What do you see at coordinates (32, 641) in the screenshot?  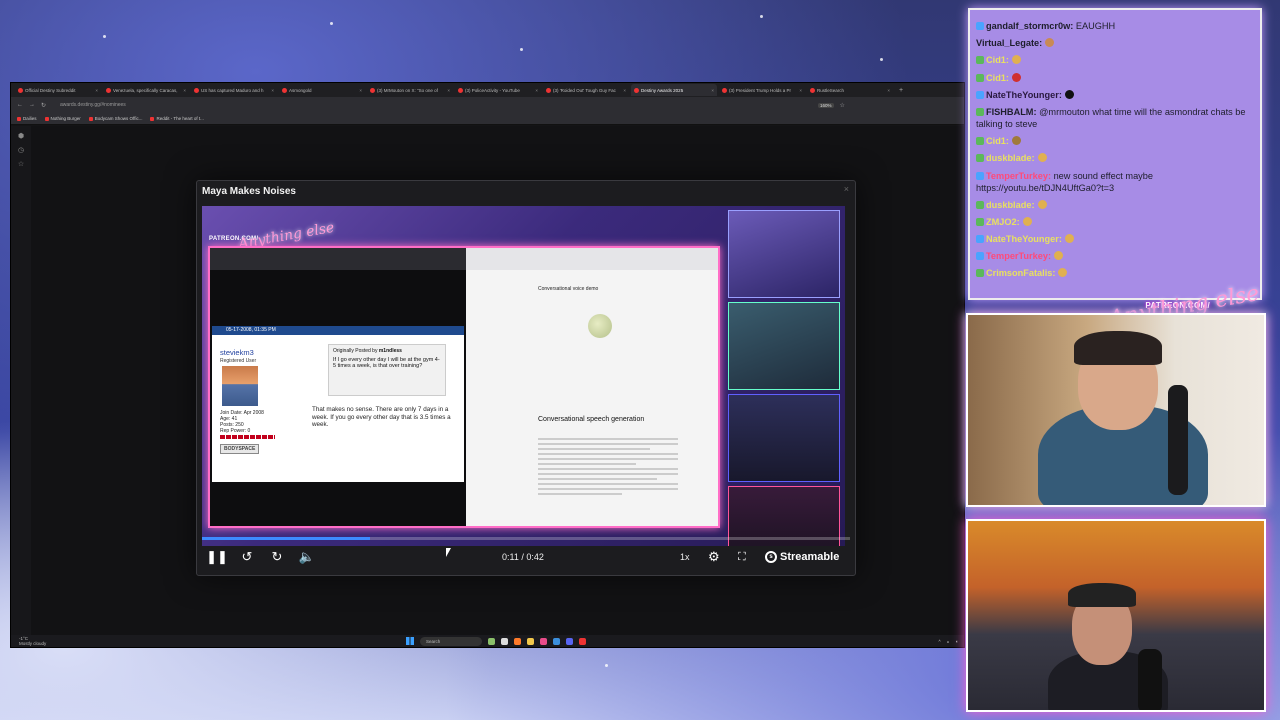 I see `weather-widget: -1°C Mostly cloudy` at bounding box center [32, 641].